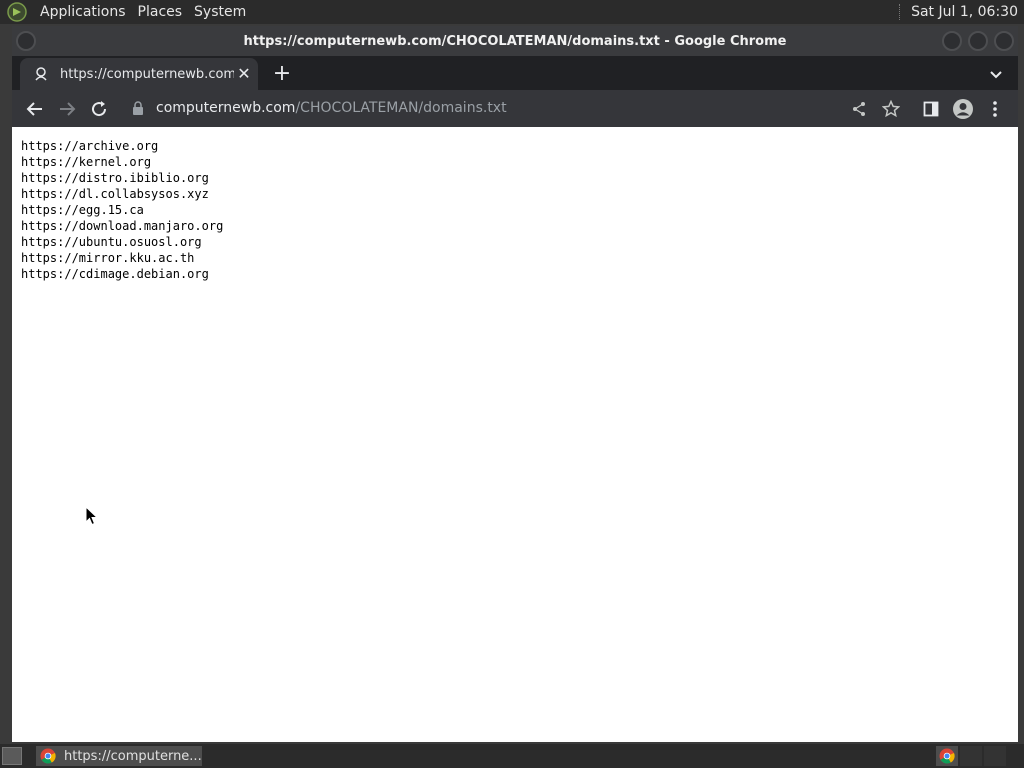 Image resolution: width=1024 pixels, height=768 pixels. I want to click on maximize-button, so click(978, 41).